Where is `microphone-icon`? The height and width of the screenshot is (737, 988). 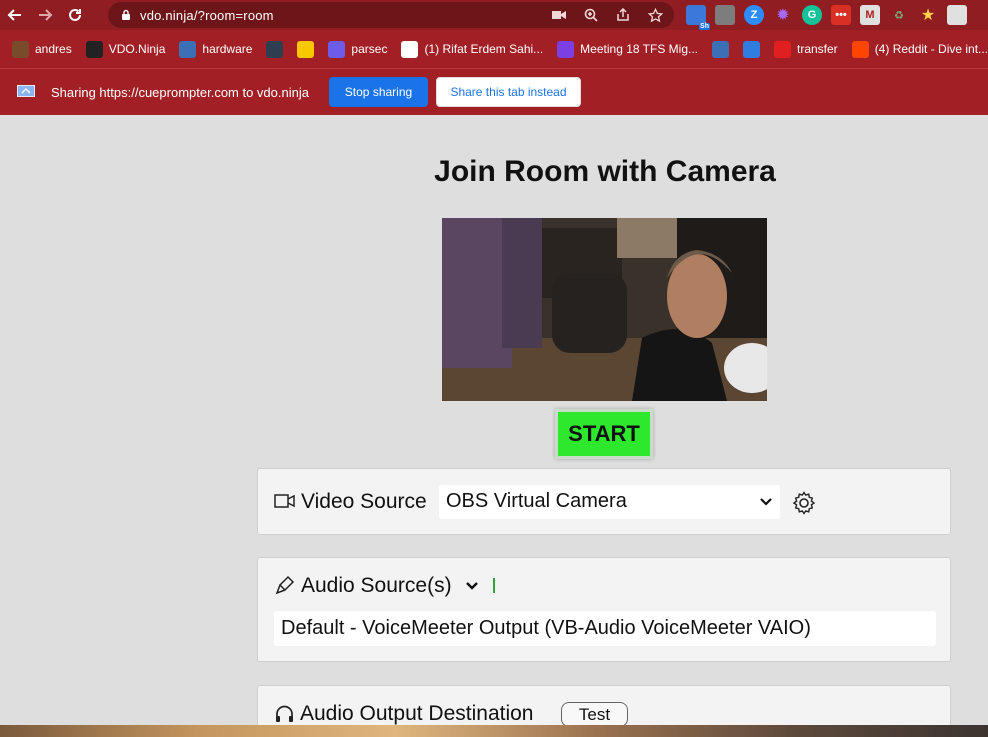 microphone-icon is located at coordinates (285, 585).